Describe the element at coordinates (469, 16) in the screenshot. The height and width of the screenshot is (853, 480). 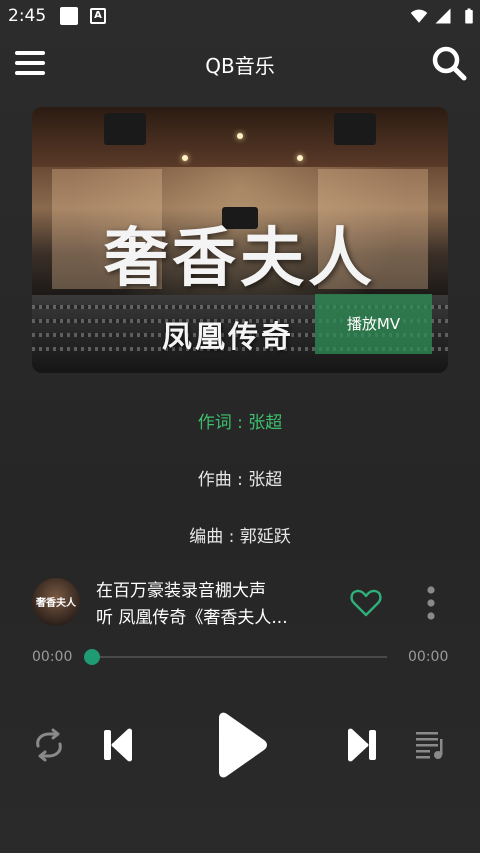
I see `battery-icon` at that location.